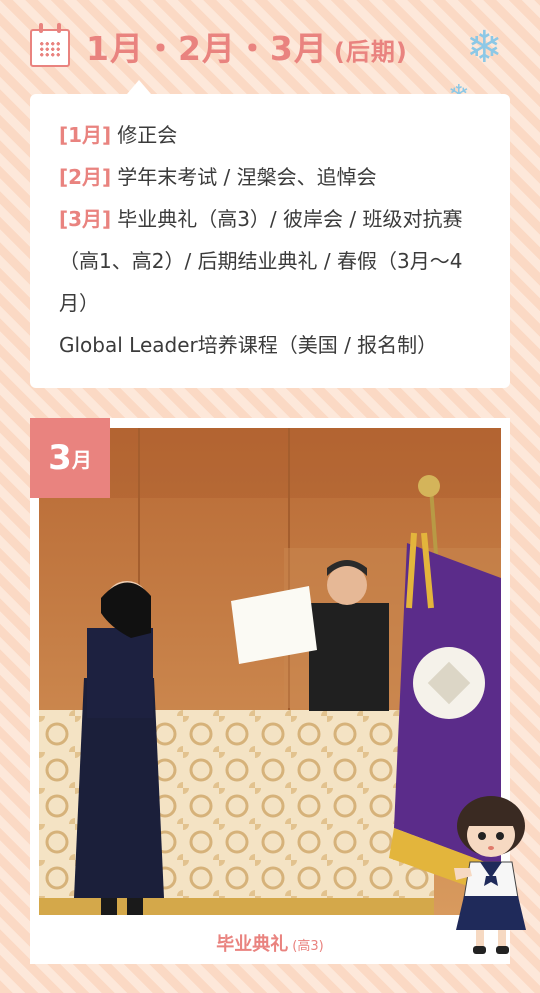  What do you see at coordinates (207, 48) in the screenshot?
I see `title-months: 1月・2月・3月` at bounding box center [207, 48].